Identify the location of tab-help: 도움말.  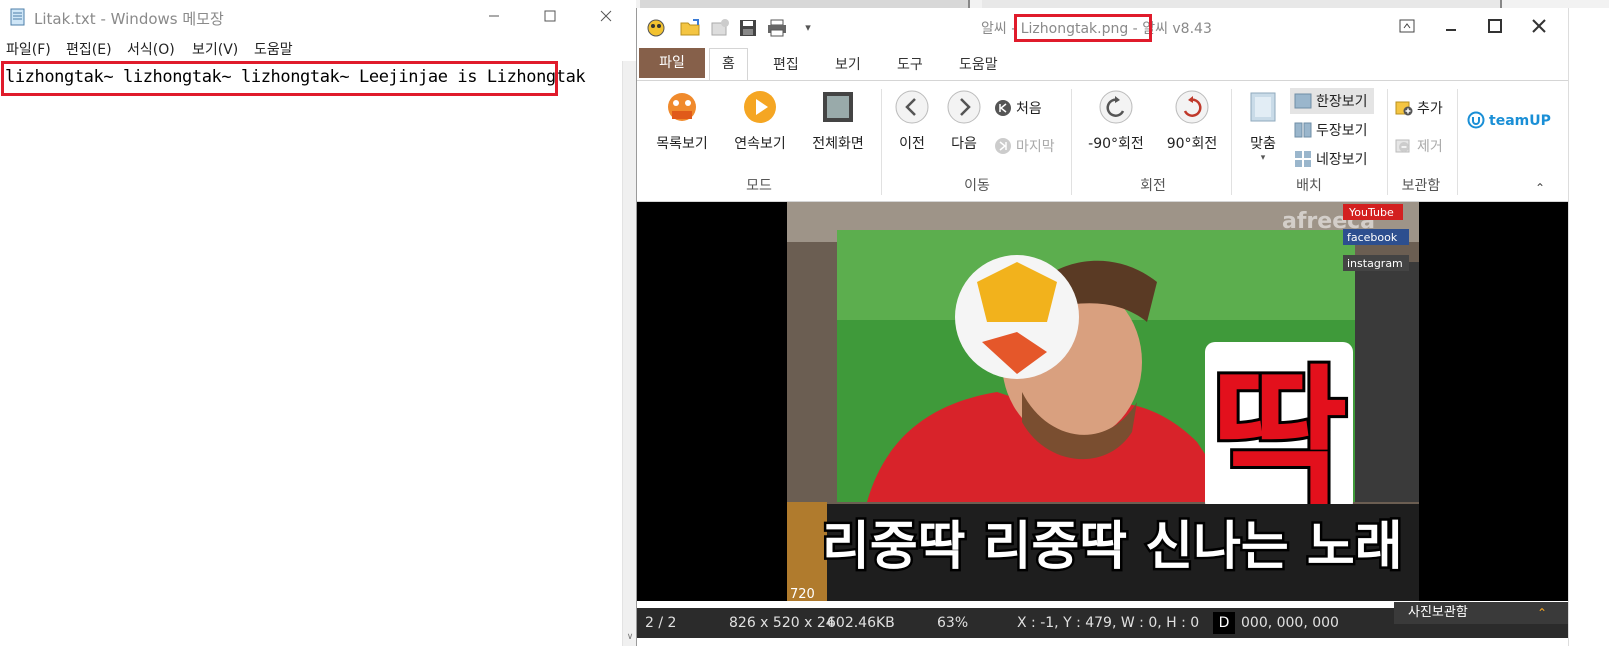
(978, 64).